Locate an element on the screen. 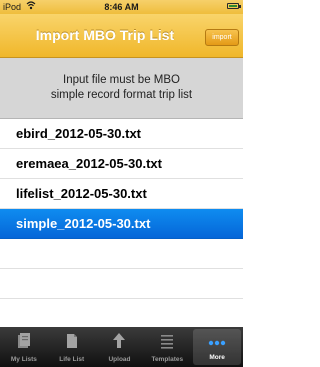 Image resolution: width=320 pixels, height=367 pixels. file-row: lifelist_2012-05-30.txt is located at coordinates (121, 194).